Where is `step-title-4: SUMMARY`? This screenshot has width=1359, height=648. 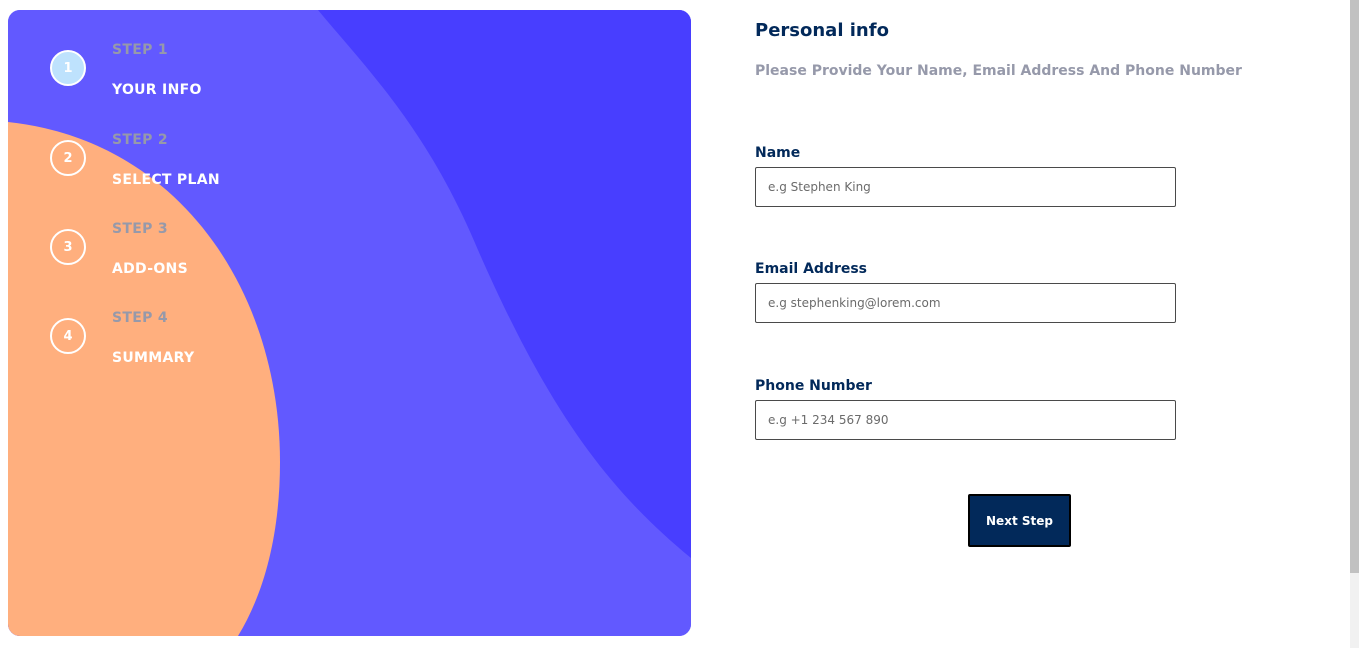
step-title-4: SUMMARY is located at coordinates (153, 358).